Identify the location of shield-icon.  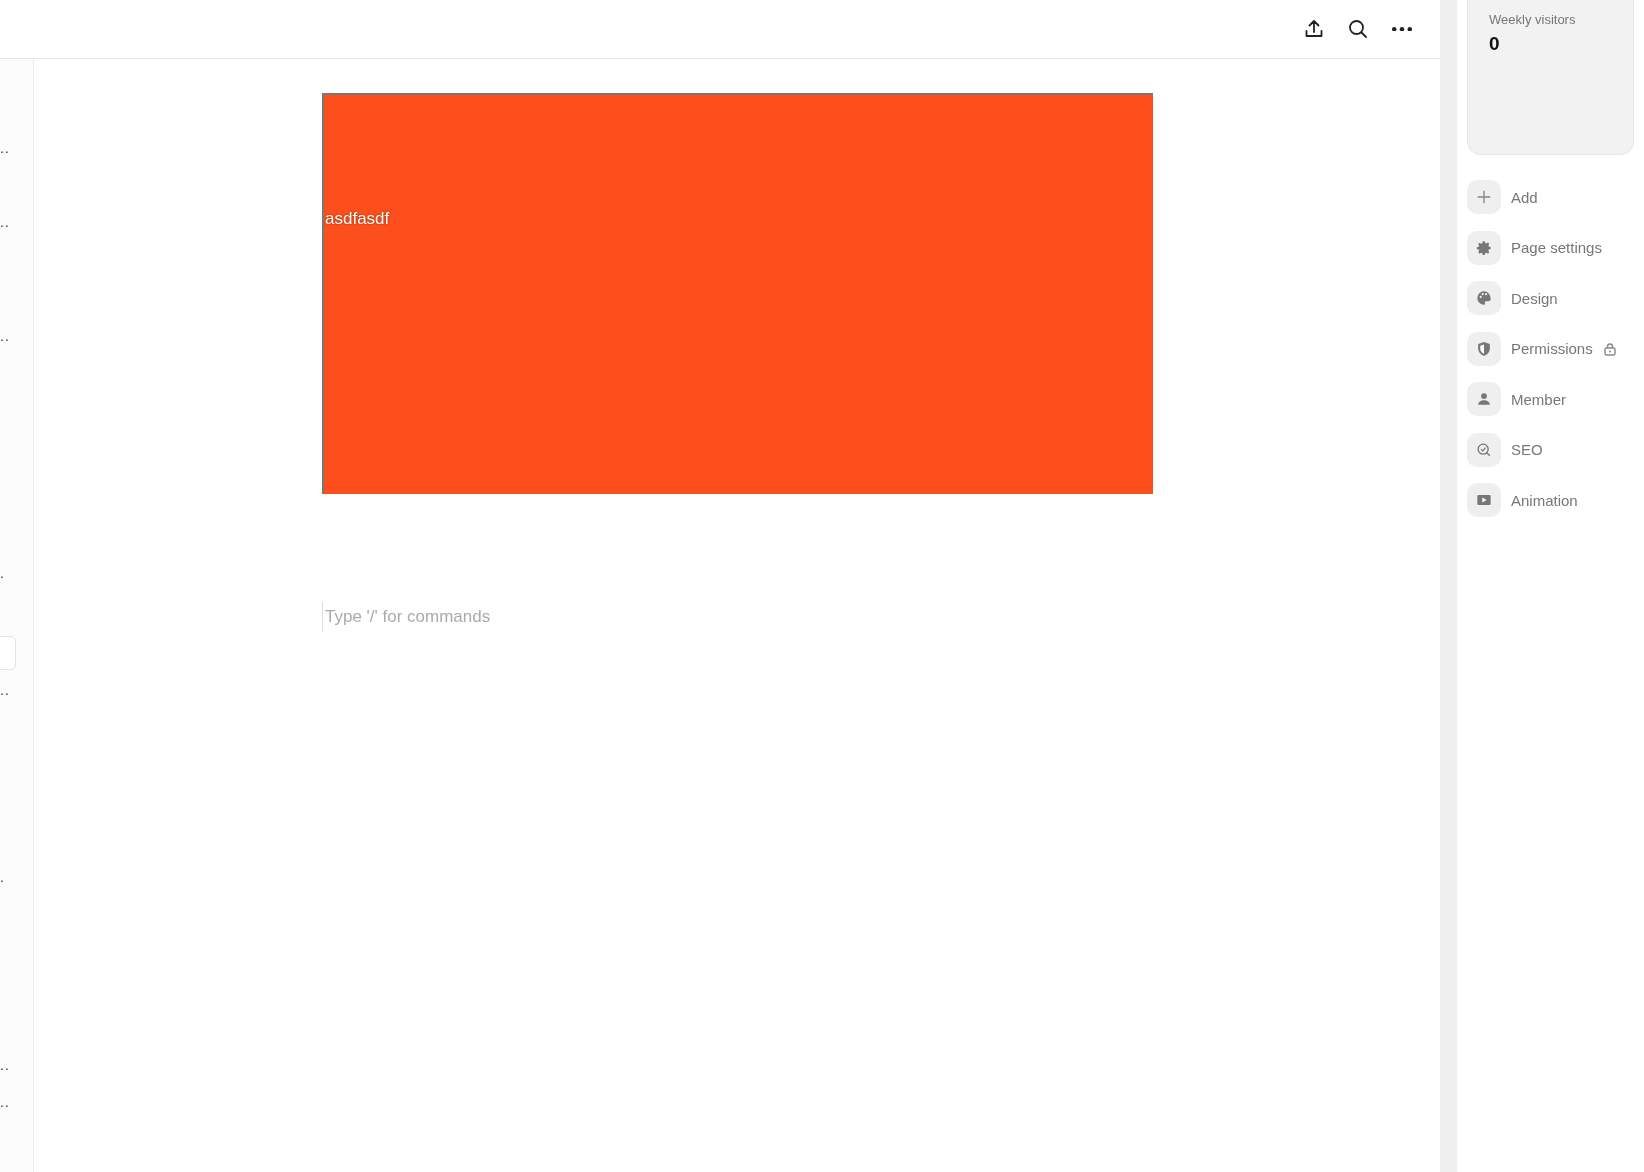
(1484, 348).